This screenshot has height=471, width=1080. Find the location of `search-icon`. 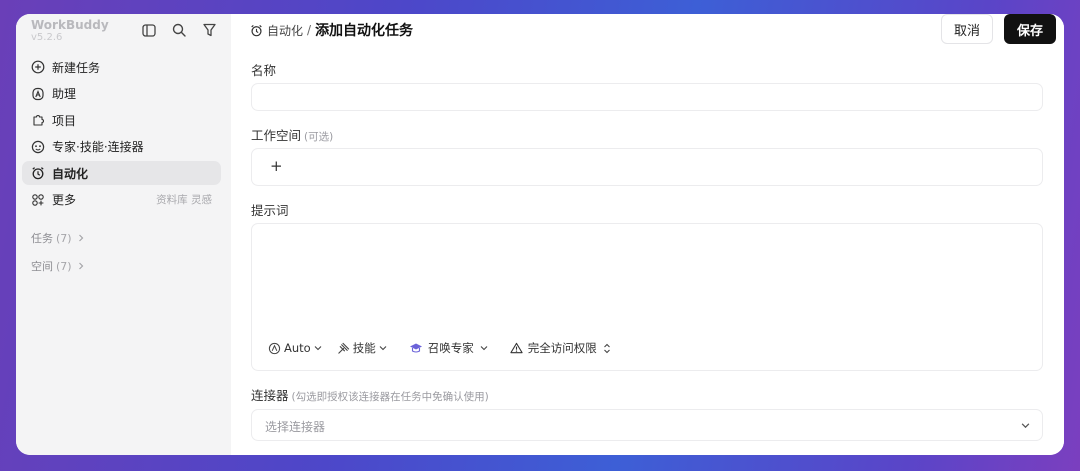

search-icon is located at coordinates (179, 30).